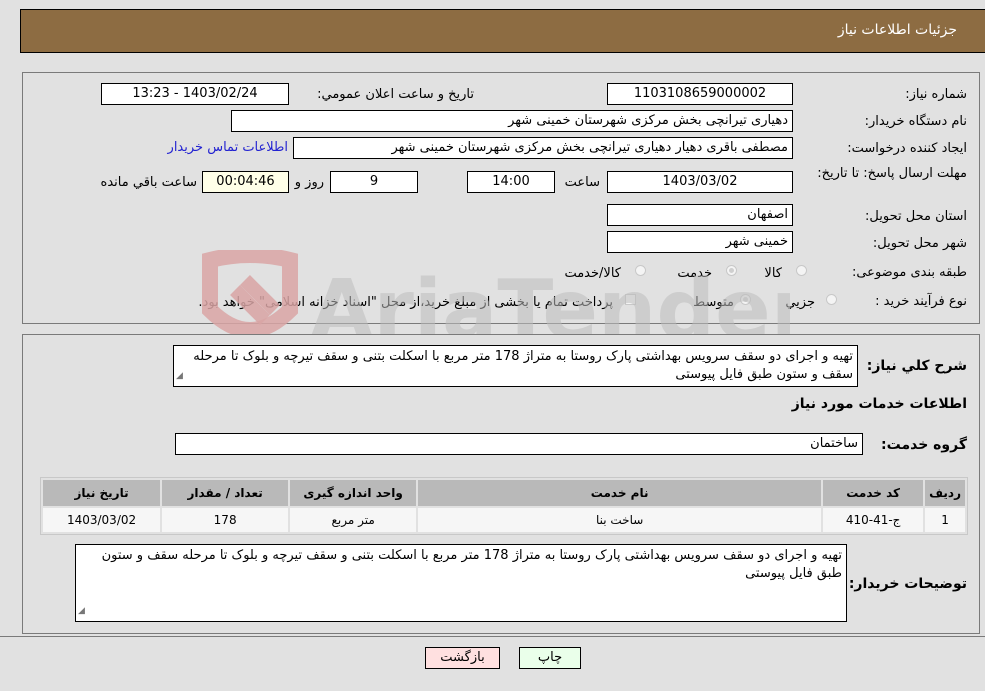 The height and width of the screenshot is (691, 985). I want to click on announce-datetime-field: 1403/02/24 - 13:23, so click(195, 94).